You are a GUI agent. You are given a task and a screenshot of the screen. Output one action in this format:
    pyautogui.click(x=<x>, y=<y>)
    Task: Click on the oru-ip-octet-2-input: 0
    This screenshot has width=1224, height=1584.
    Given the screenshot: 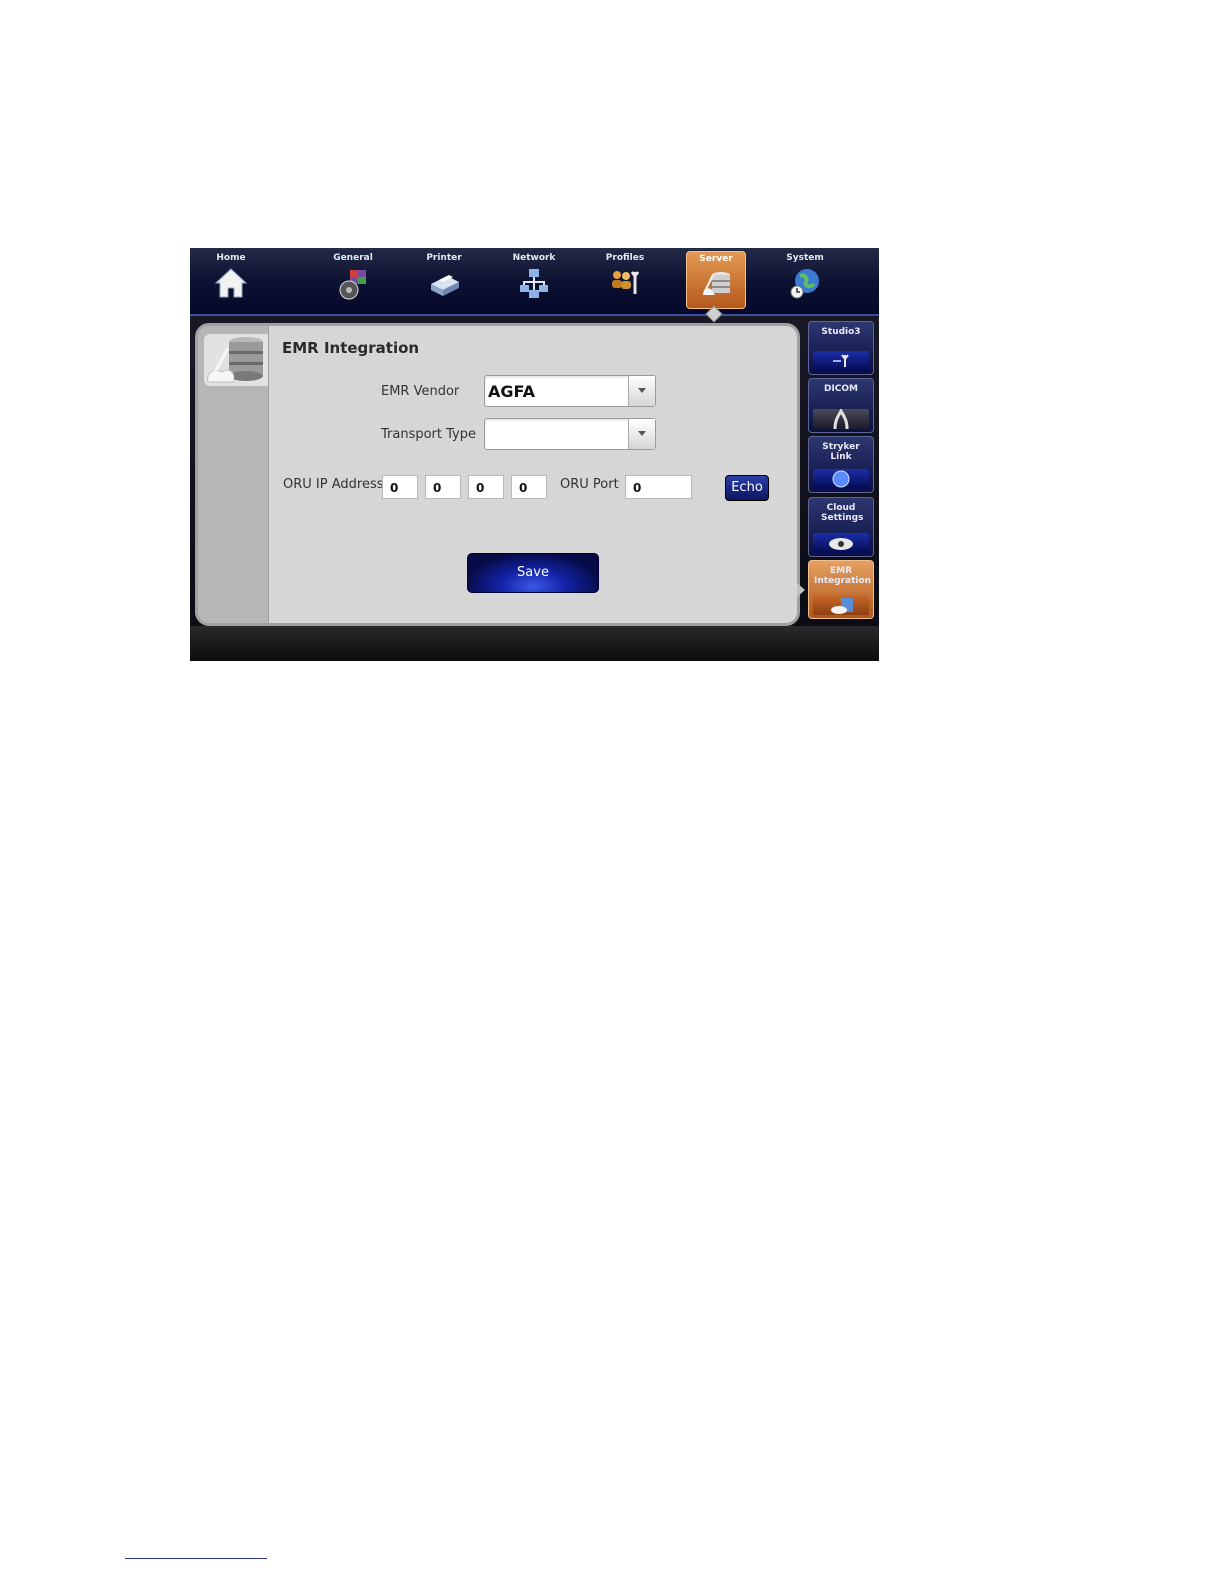 What is the action you would take?
    pyautogui.click(x=443, y=487)
    